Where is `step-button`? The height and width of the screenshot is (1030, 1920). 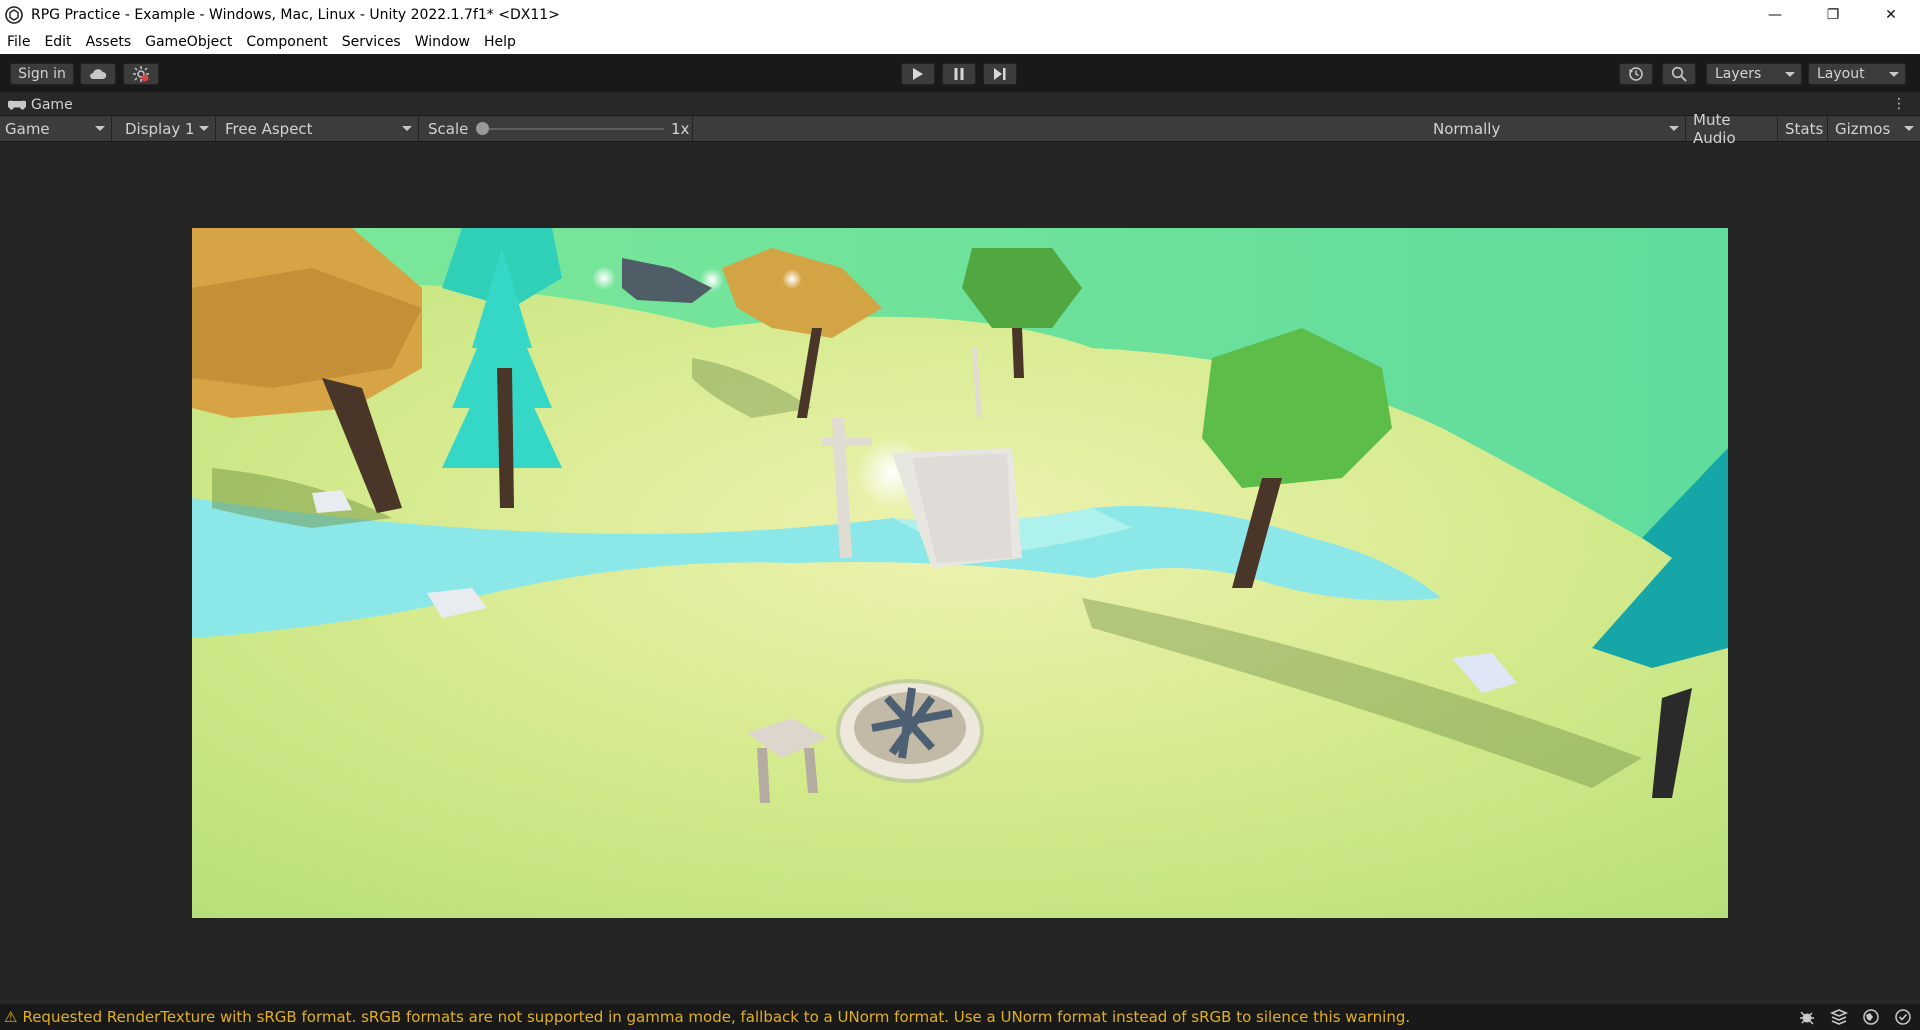
step-button is located at coordinates (1000, 74).